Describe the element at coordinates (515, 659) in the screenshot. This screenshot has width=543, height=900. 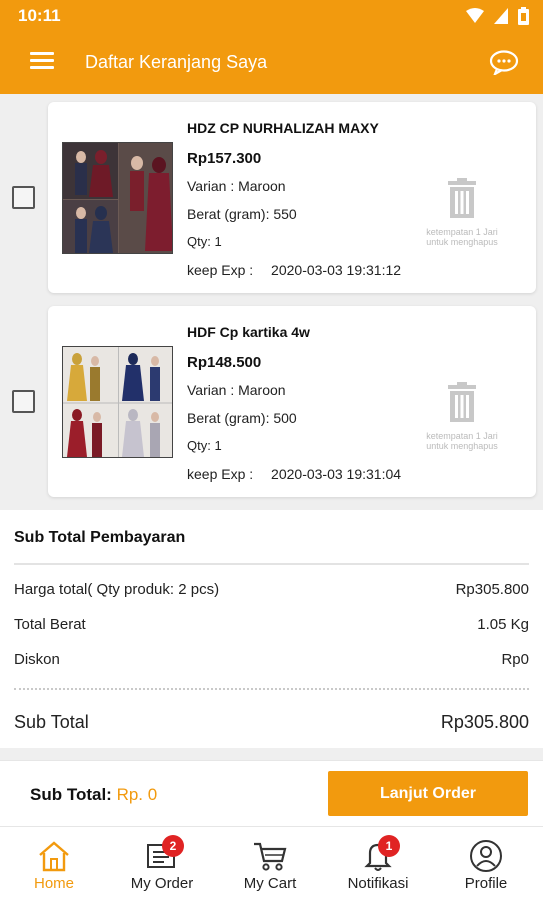
I see `summary-row-value: Rp0` at that location.